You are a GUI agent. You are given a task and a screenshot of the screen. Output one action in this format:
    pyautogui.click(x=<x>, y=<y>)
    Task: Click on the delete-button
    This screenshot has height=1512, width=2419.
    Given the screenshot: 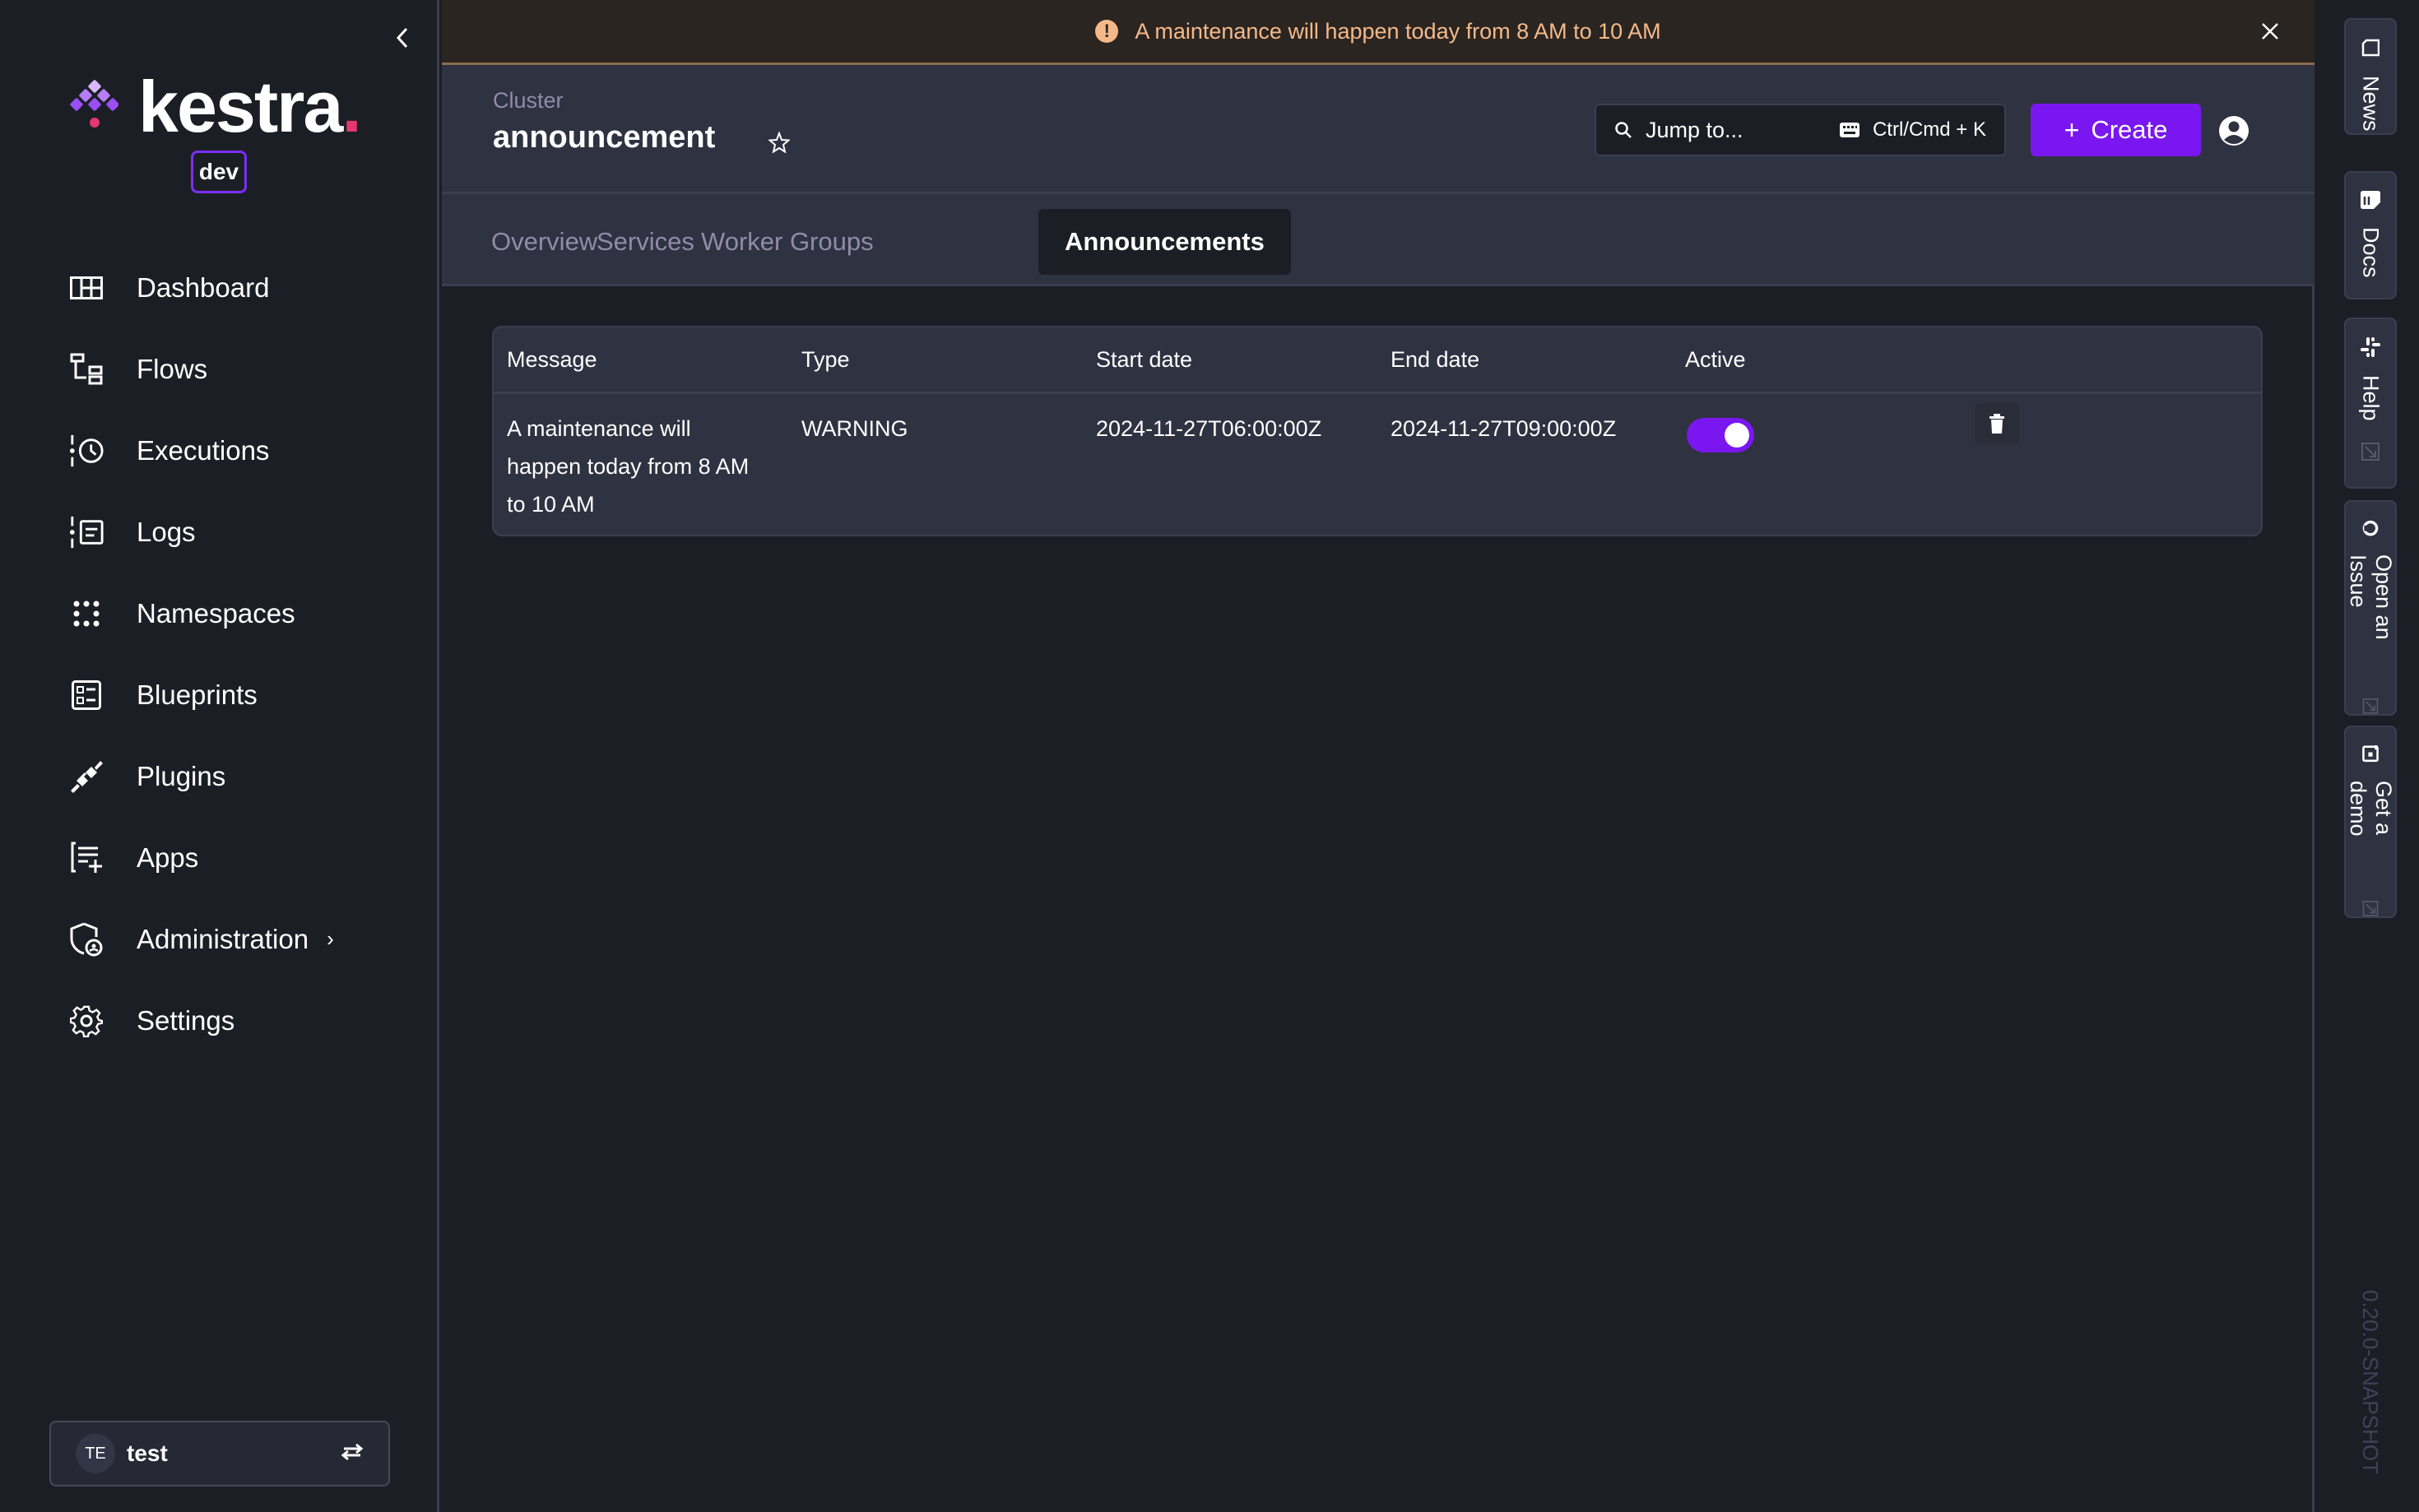 What is the action you would take?
    pyautogui.click(x=1997, y=423)
    